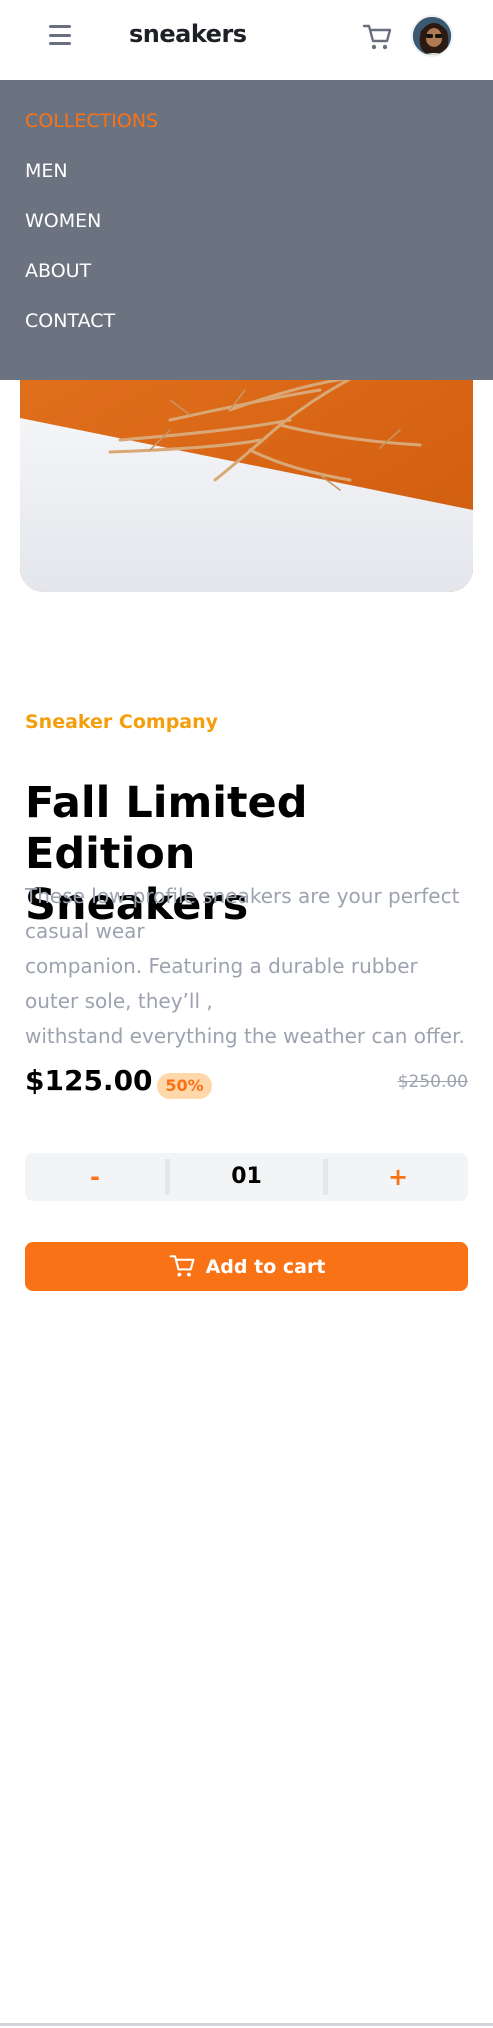  What do you see at coordinates (184, 1086) in the screenshot?
I see `discount-badge: 50%` at bounding box center [184, 1086].